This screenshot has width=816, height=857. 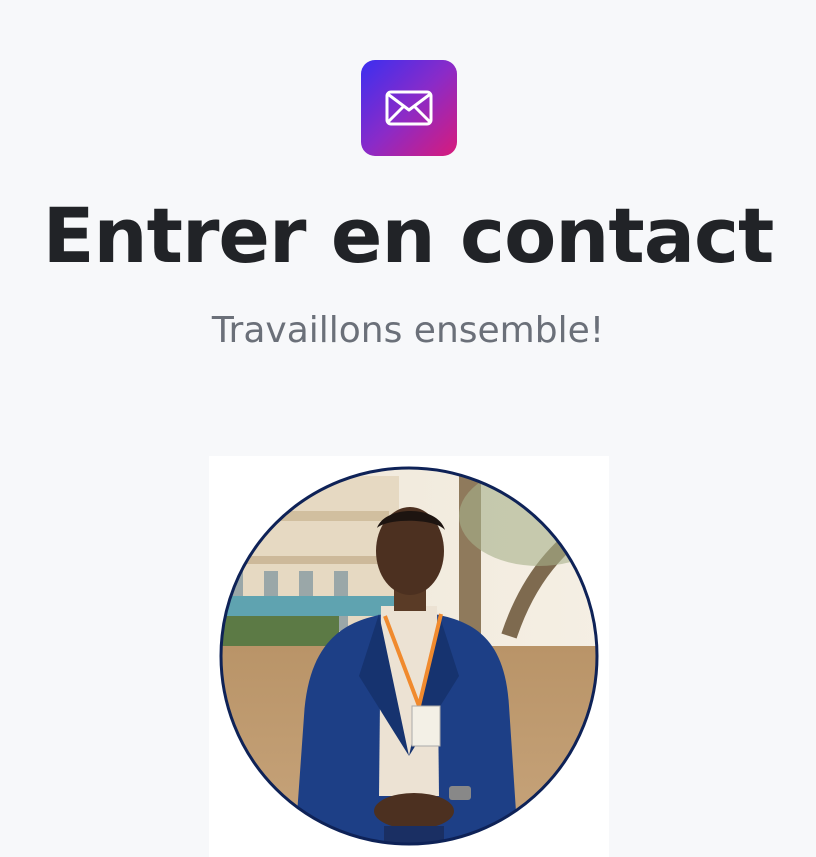 I want to click on page-subtitle: Travaillons ensemble!, so click(x=408, y=330).